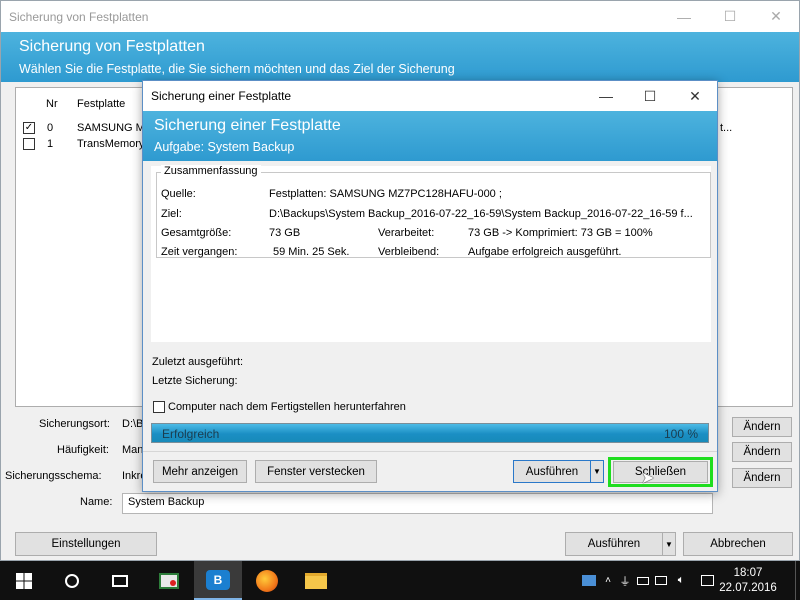  What do you see at coordinates (50, 128) in the screenshot?
I see `row-nr: 0` at bounding box center [50, 128].